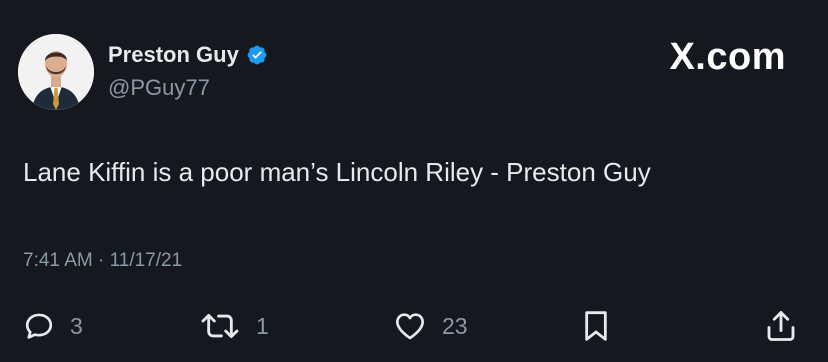 The height and width of the screenshot is (362, 828). Describe the element at coordinates (410, 326) in the screenshot. I see `heart-icon` at that location.